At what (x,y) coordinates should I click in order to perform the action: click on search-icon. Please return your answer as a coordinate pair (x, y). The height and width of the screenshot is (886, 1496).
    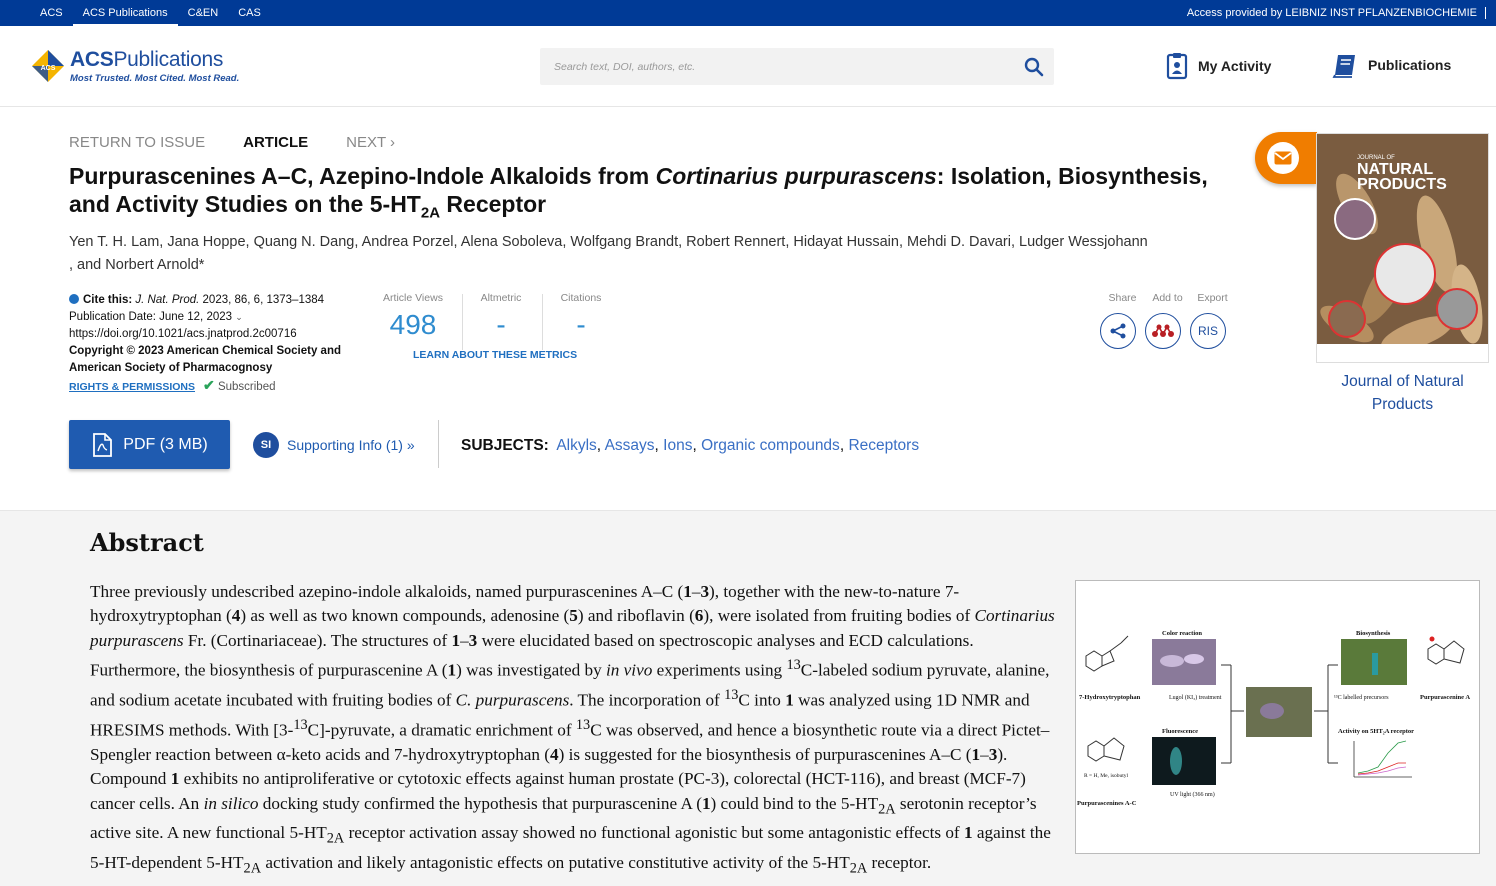
    Looking at the image, I should click on (1034, 67).